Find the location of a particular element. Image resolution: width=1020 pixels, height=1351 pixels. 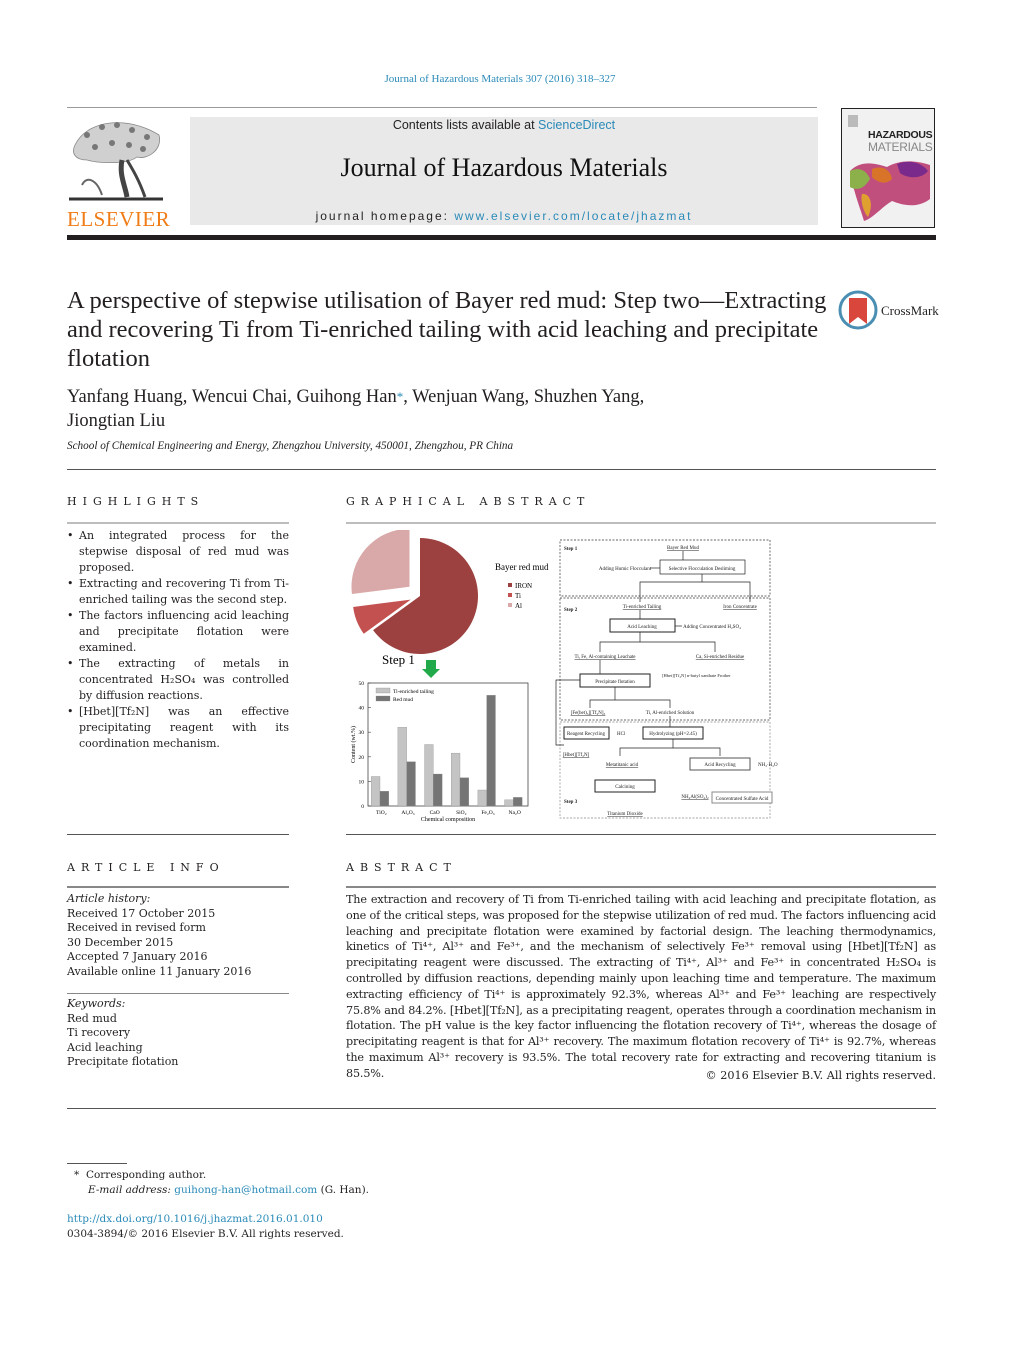

pie-legend-label: IRON is located at coordinates (523, 586).